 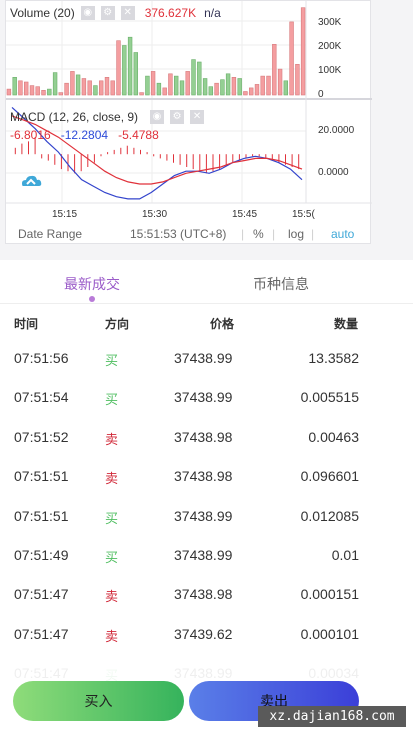 What do you see at coordinates (330, 70) in the screenshot?
I see `volume-axis-100k: 100K` at bounding box center [330, 70].